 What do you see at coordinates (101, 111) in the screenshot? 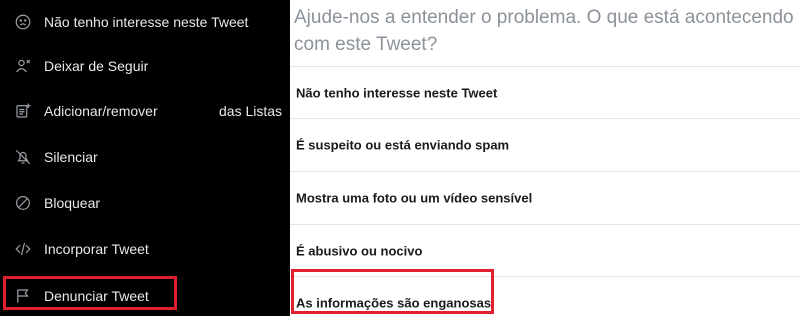
I see `menu-item-label: Adicionar/remover` at bounding box center [101, 111].